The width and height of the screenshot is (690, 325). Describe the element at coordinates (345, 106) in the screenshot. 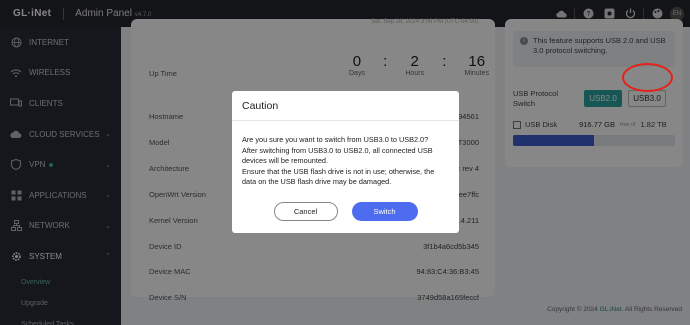

I see `dialog-title: Caution` at that location.